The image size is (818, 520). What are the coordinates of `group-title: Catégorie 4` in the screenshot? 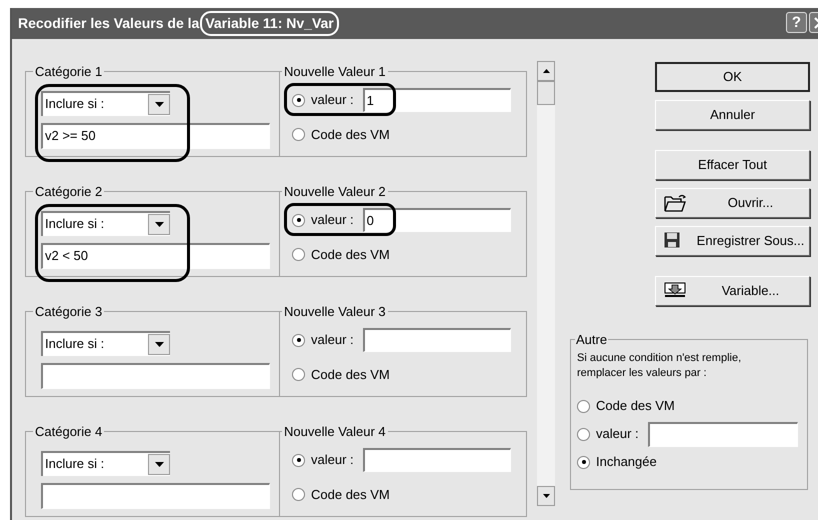 It's located at (69, 432).